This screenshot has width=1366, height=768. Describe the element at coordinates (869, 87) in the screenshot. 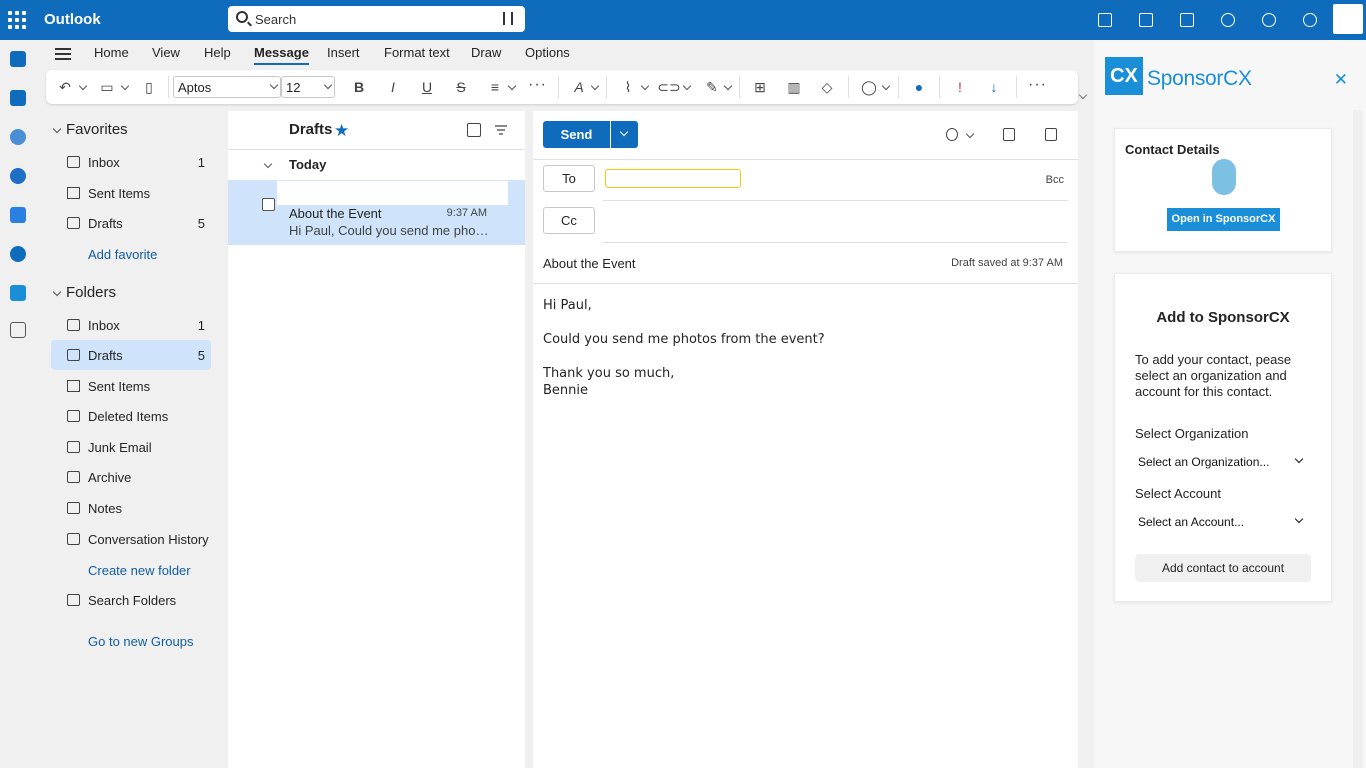

I see `editor-icon: ◯` at that location.